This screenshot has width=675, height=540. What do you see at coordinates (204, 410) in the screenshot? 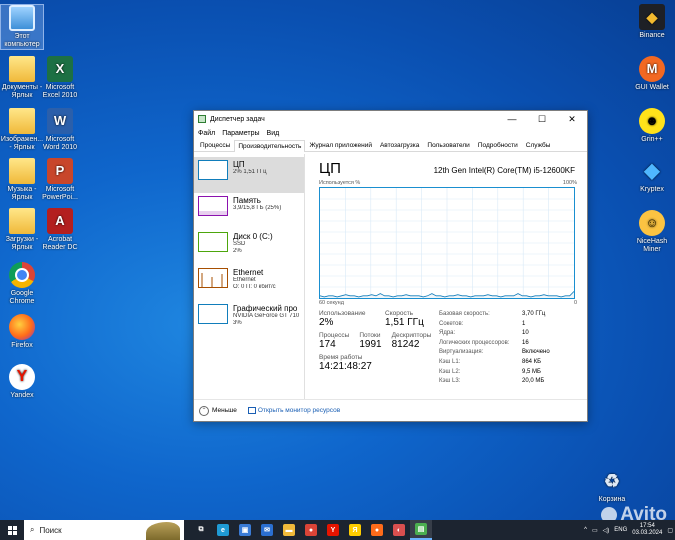
I see `chevron-up-icon: ⌃` at bounding box center [204, 410].